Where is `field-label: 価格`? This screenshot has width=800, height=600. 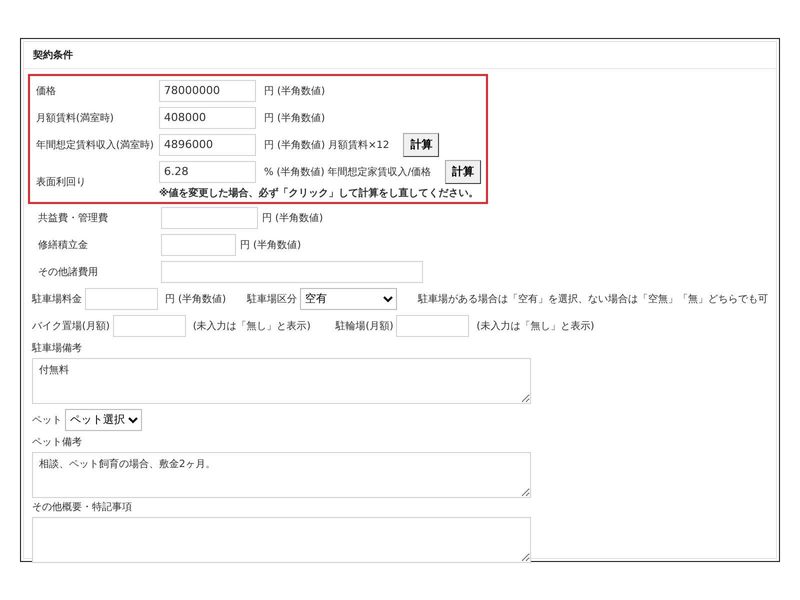
field-label: 価格 is located at coordinates (46, 91).